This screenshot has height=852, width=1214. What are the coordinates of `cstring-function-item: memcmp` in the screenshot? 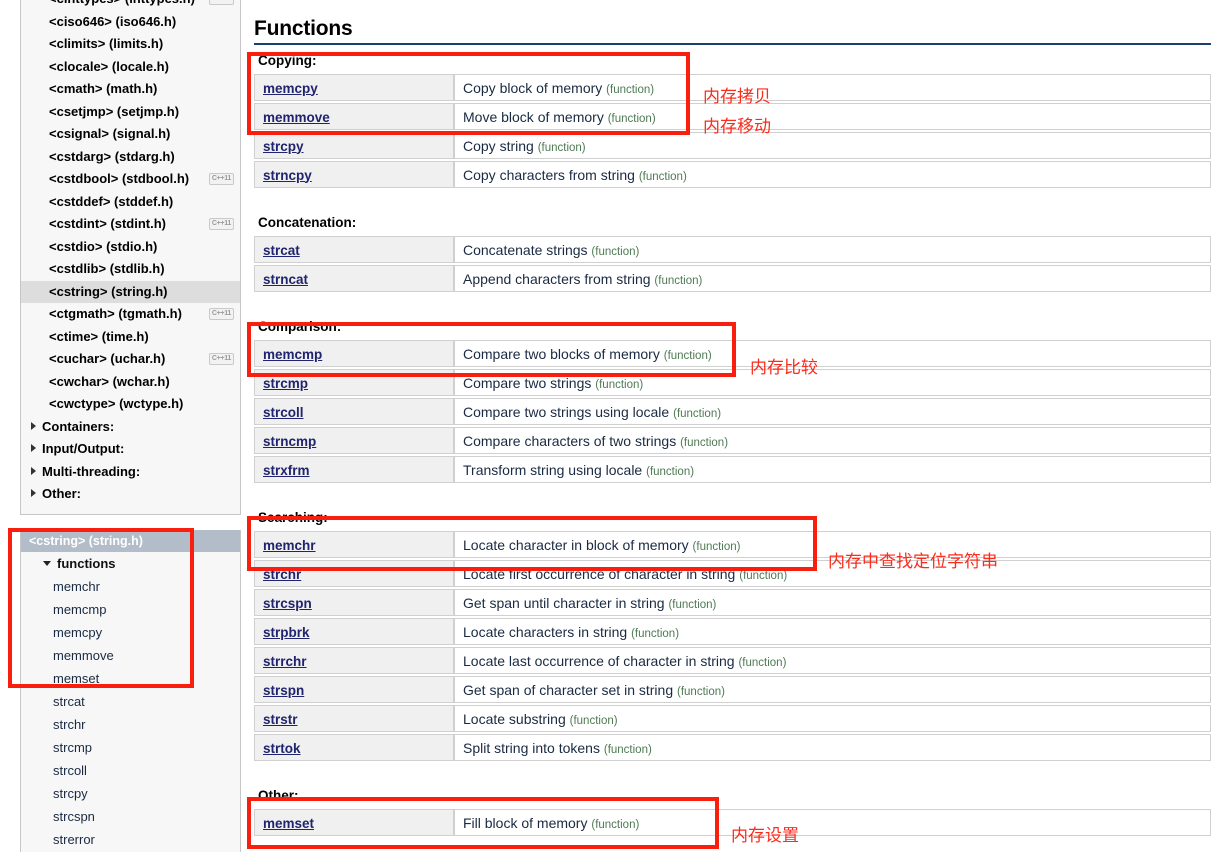 It's located at (130, 609).